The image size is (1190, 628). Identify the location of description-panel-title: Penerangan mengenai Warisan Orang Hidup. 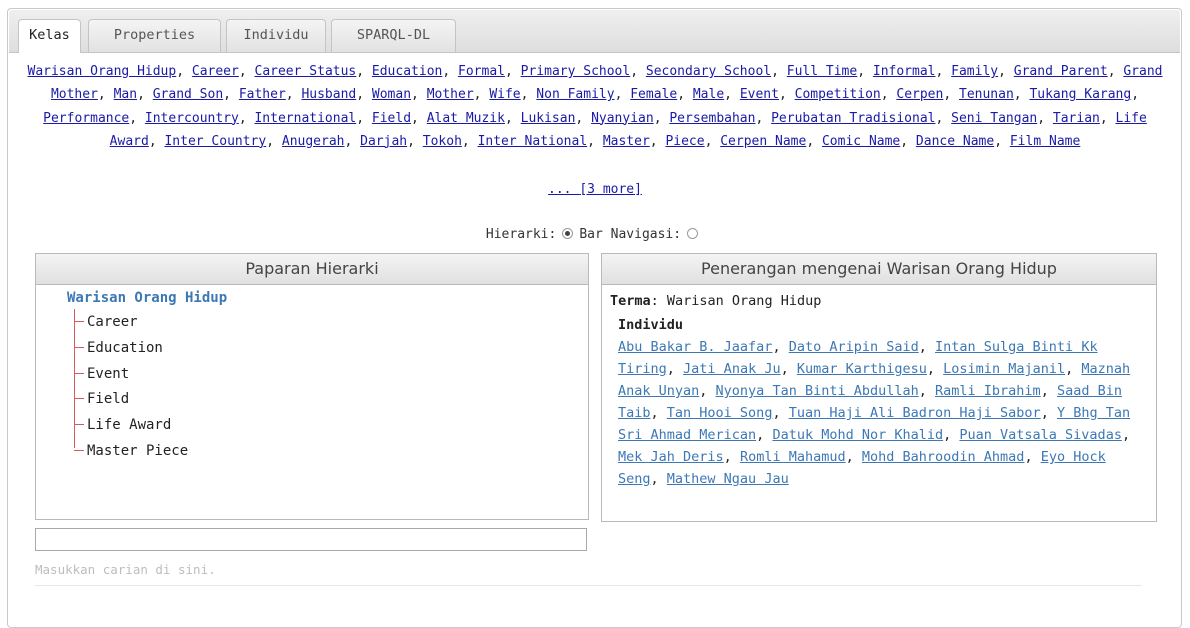
(879, 269).